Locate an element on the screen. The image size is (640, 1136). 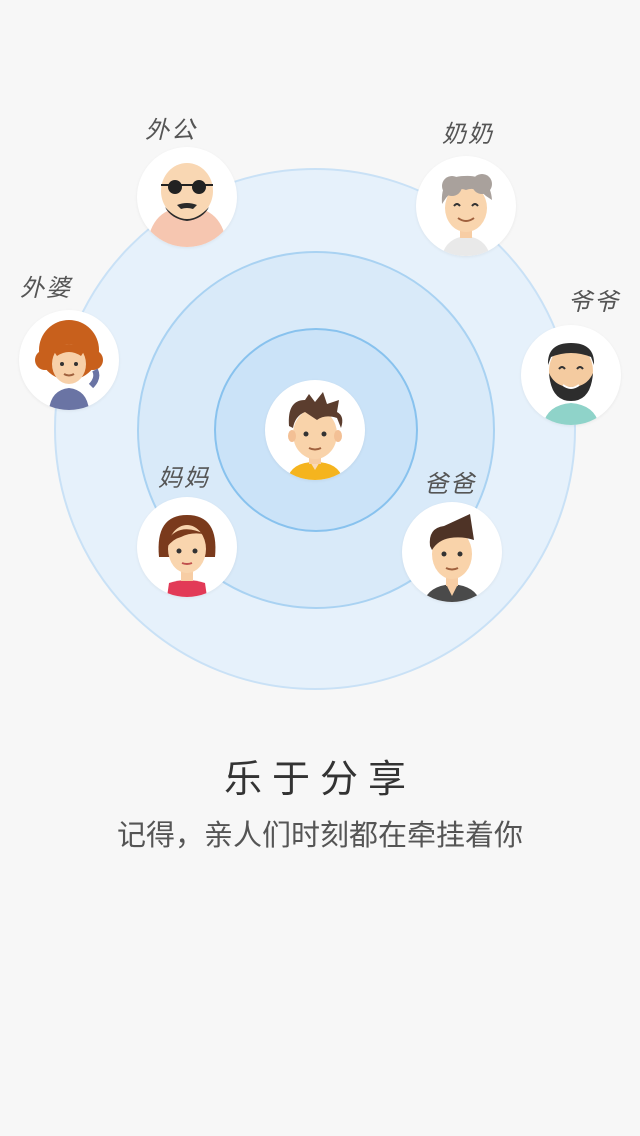
label-grandfather-paternal: 爷爷 is located at coordinates (594, 302).